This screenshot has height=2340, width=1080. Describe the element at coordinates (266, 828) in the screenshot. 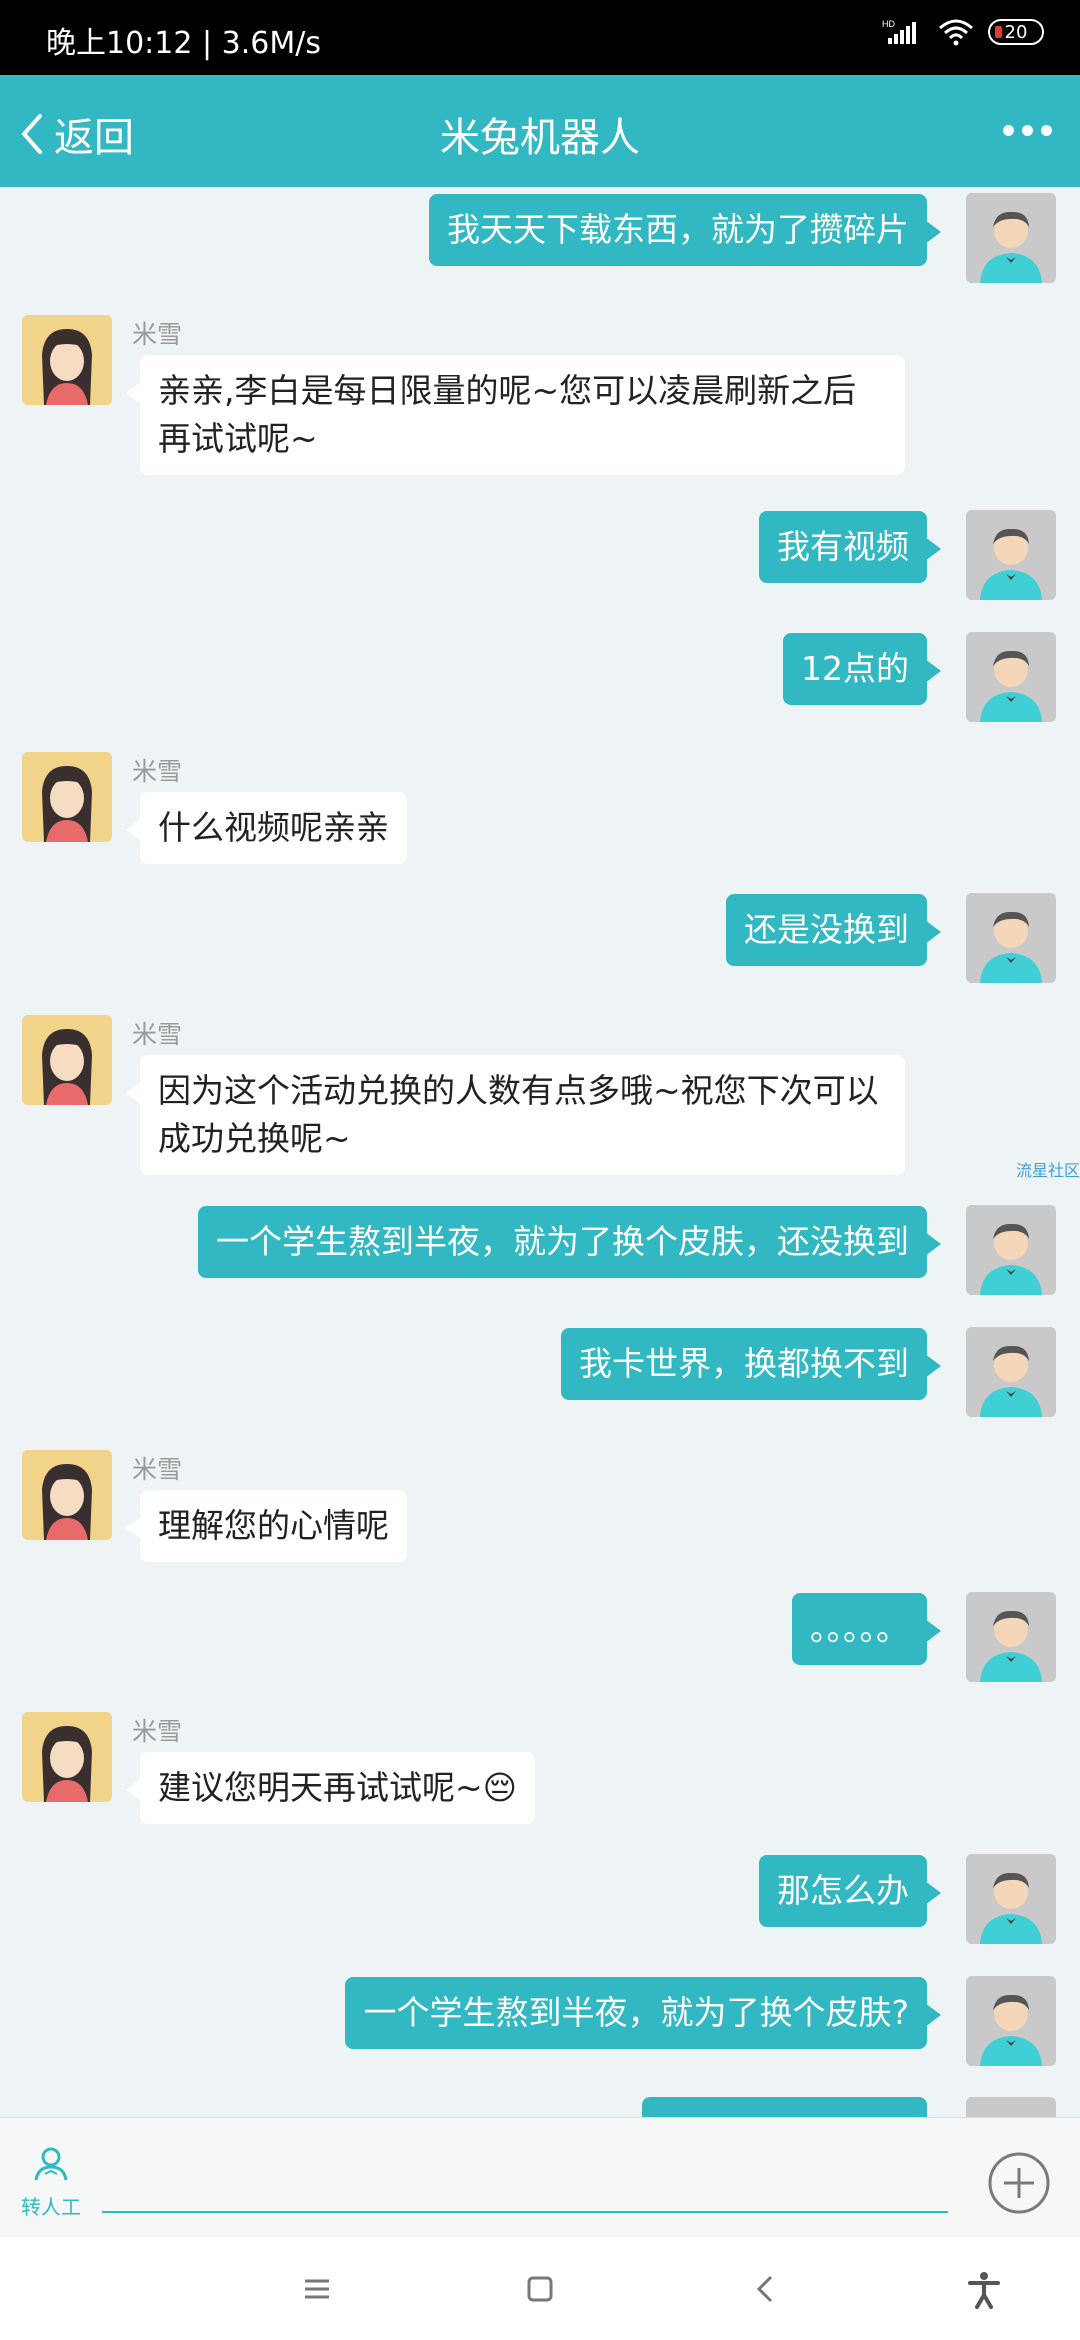

I see `message-bubble: 什么视频呢亲亲` at that location.